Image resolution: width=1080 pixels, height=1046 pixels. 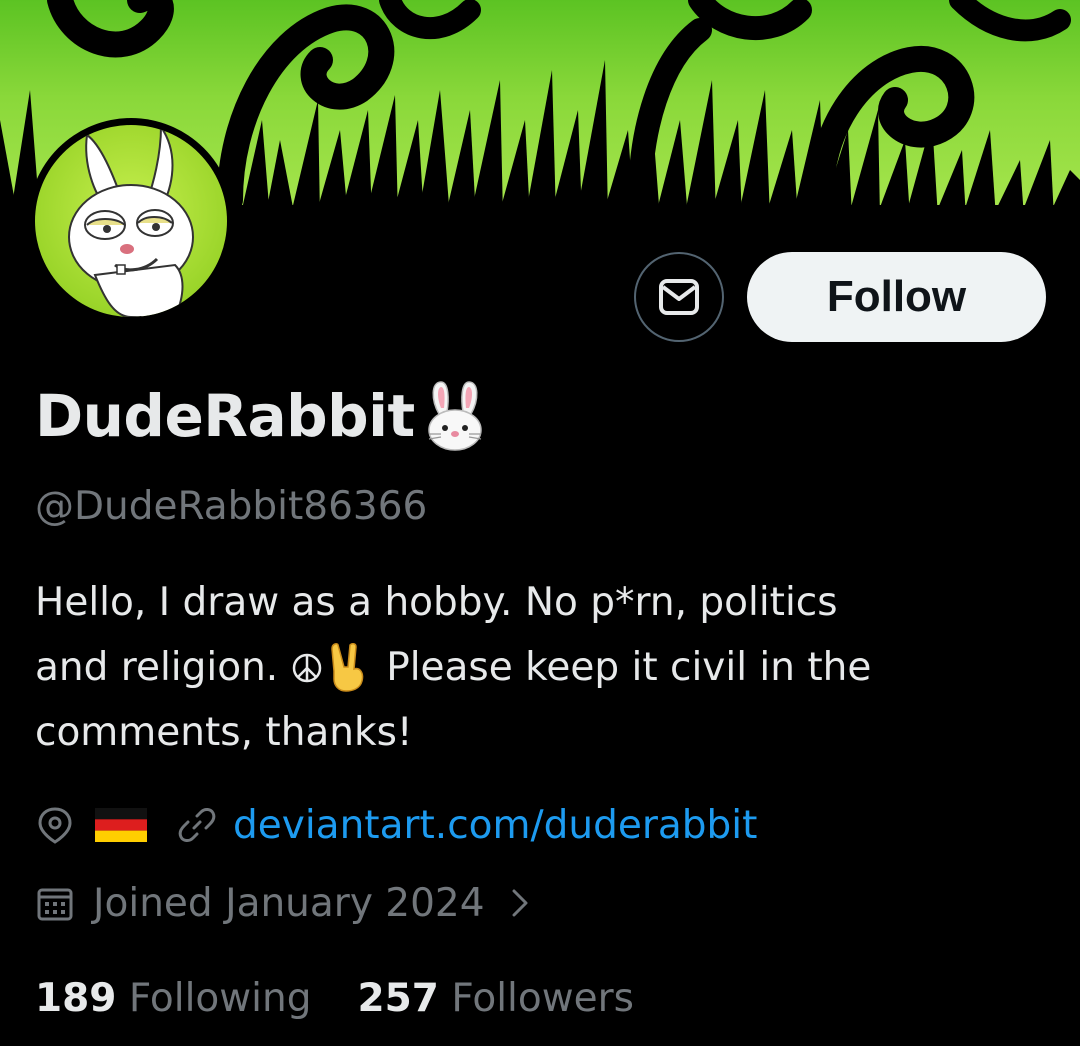 I want to click on joined-row: Joined January 2024, so click(x=285, y=903).